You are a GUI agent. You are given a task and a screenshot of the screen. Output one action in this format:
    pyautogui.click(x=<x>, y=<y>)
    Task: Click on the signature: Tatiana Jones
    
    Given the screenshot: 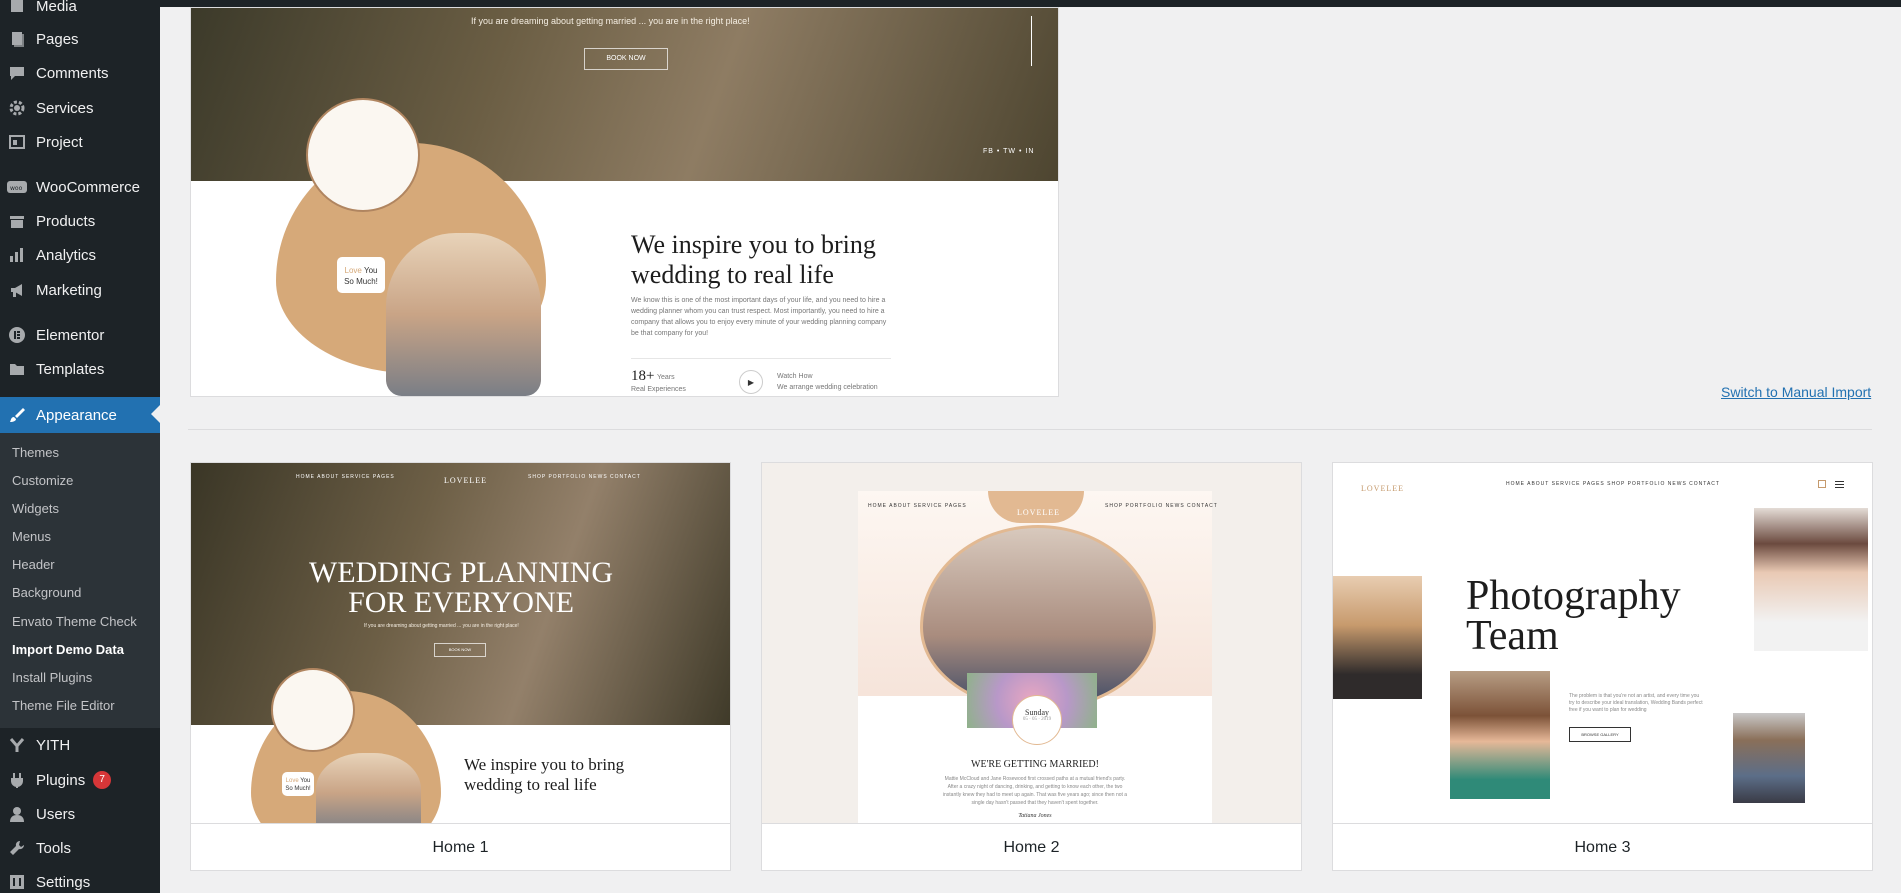 What is the action you would take?
    pyautogui.click(x=1035, y=816)
    